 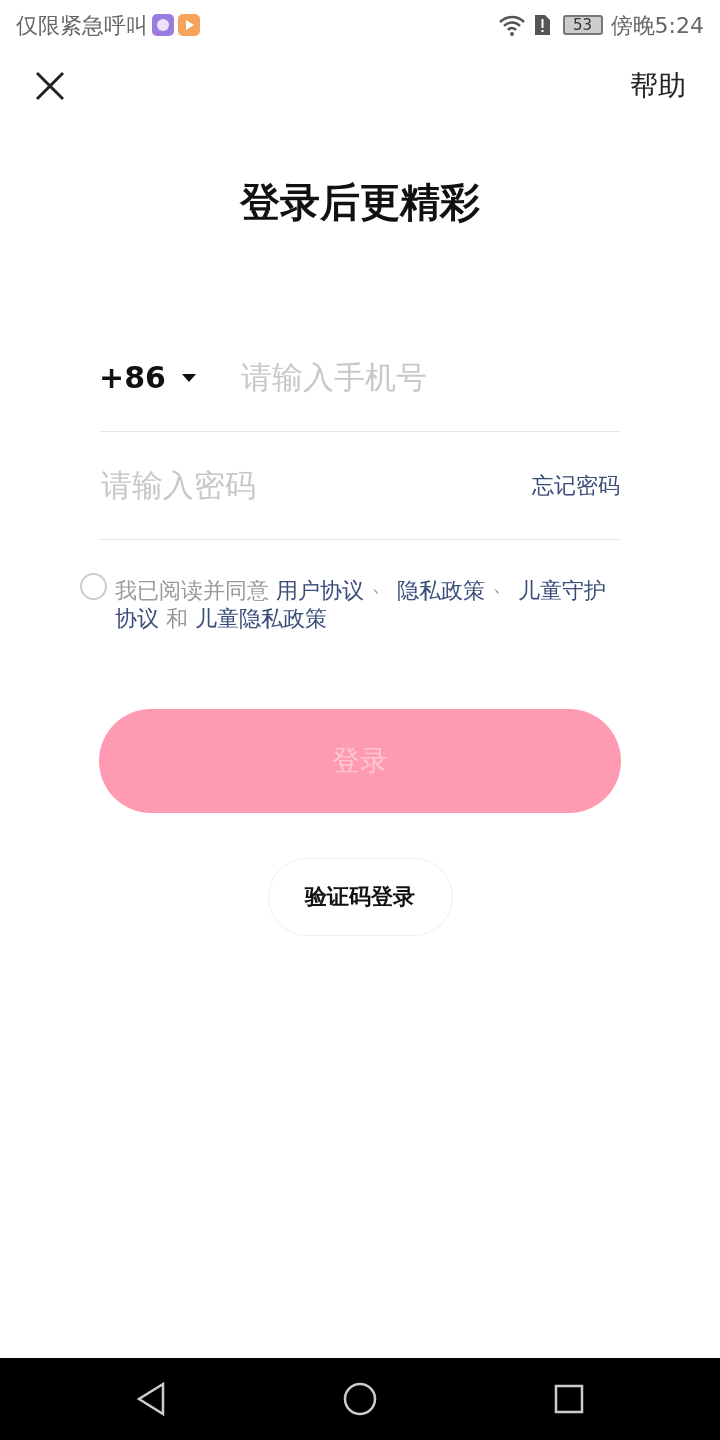 What do you see at coordinates (658, 86) in the screenshot?
I see `help-link: 帮助` at bounding box center [658, 86].